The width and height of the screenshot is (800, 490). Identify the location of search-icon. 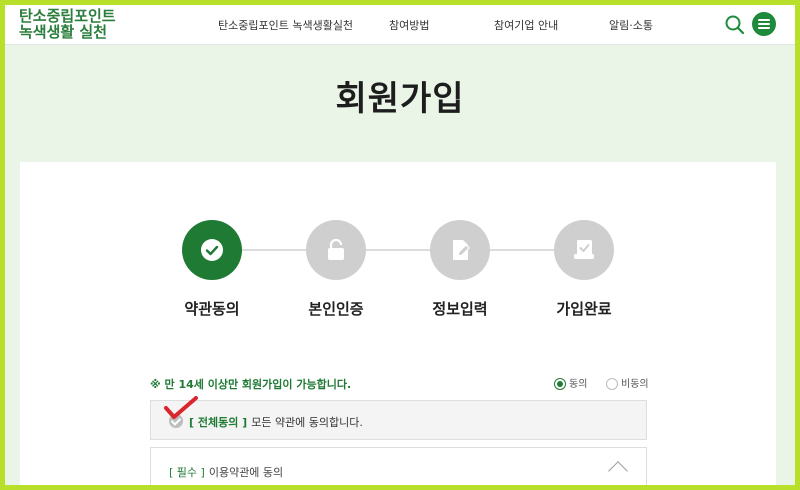
(735, 25).